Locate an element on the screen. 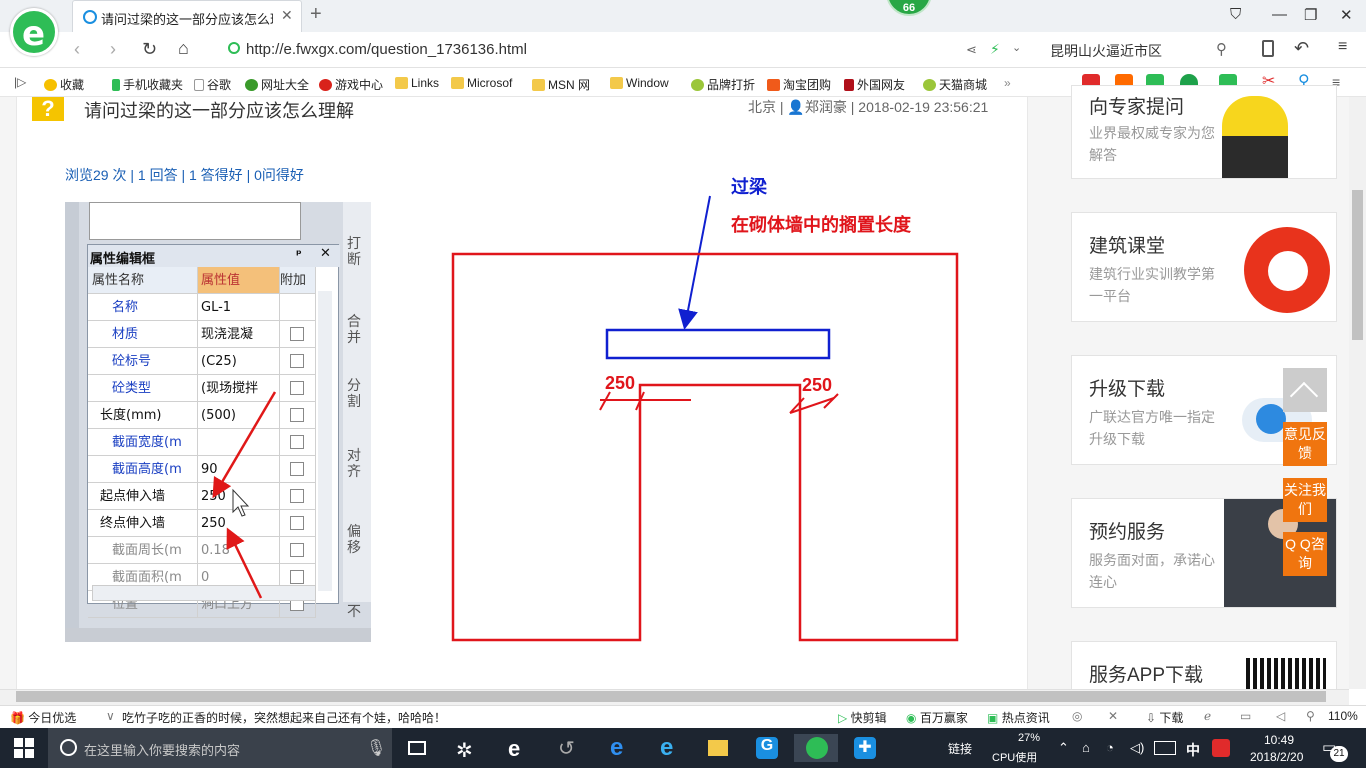 Image resolution: width=1366 pixels, height=768 pixels. card-building-class: 建筑课堂 建筑行业实训教学第一平台 is located at coordinates (1204, 267).